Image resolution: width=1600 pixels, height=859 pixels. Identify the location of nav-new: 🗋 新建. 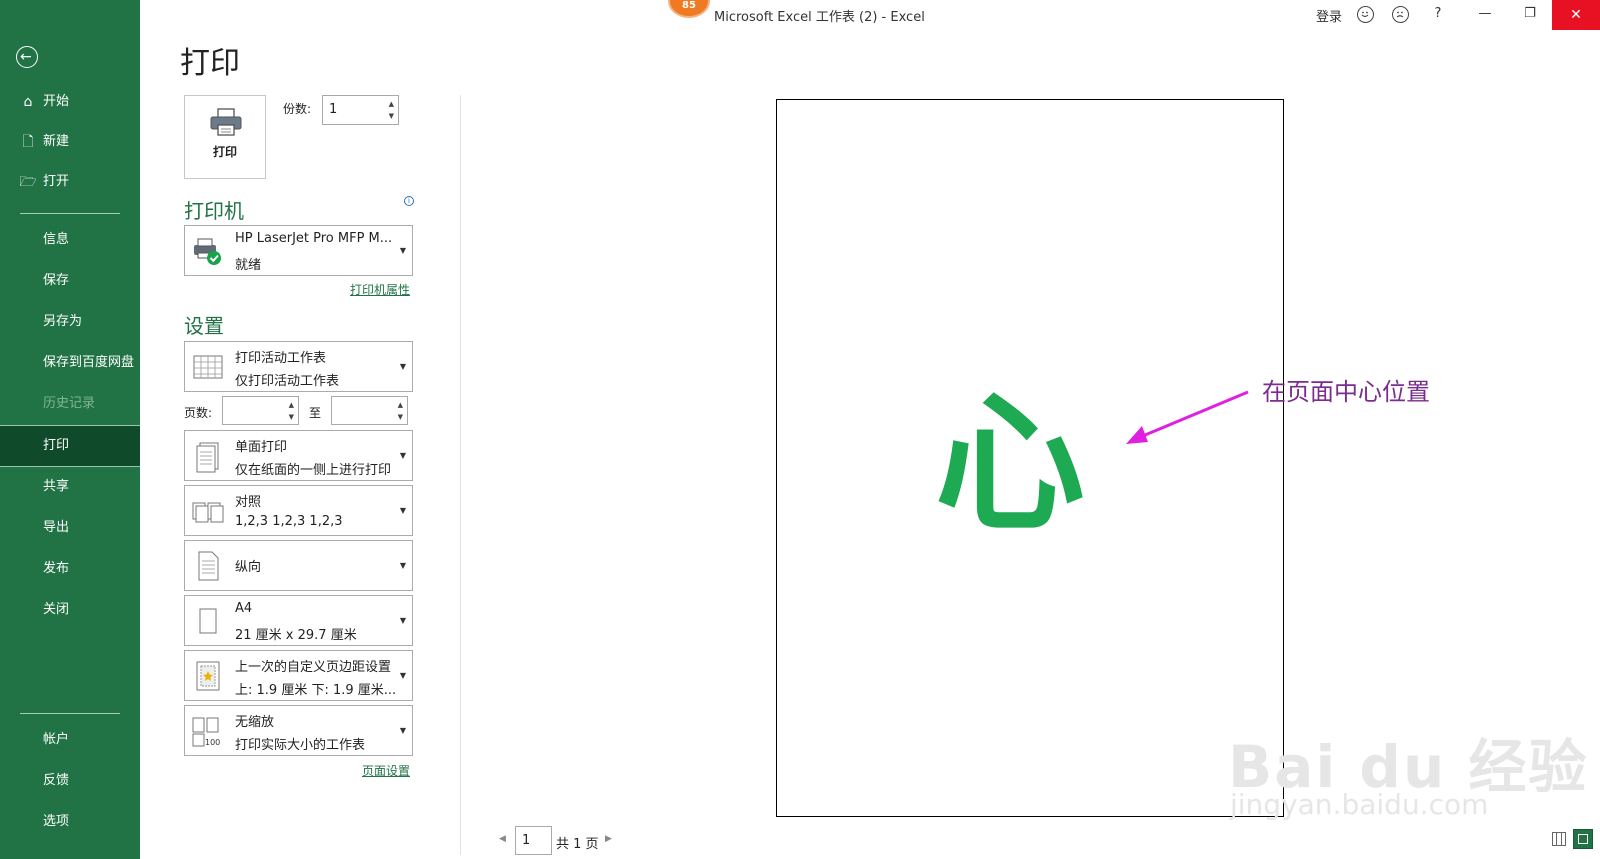
(70, 142).